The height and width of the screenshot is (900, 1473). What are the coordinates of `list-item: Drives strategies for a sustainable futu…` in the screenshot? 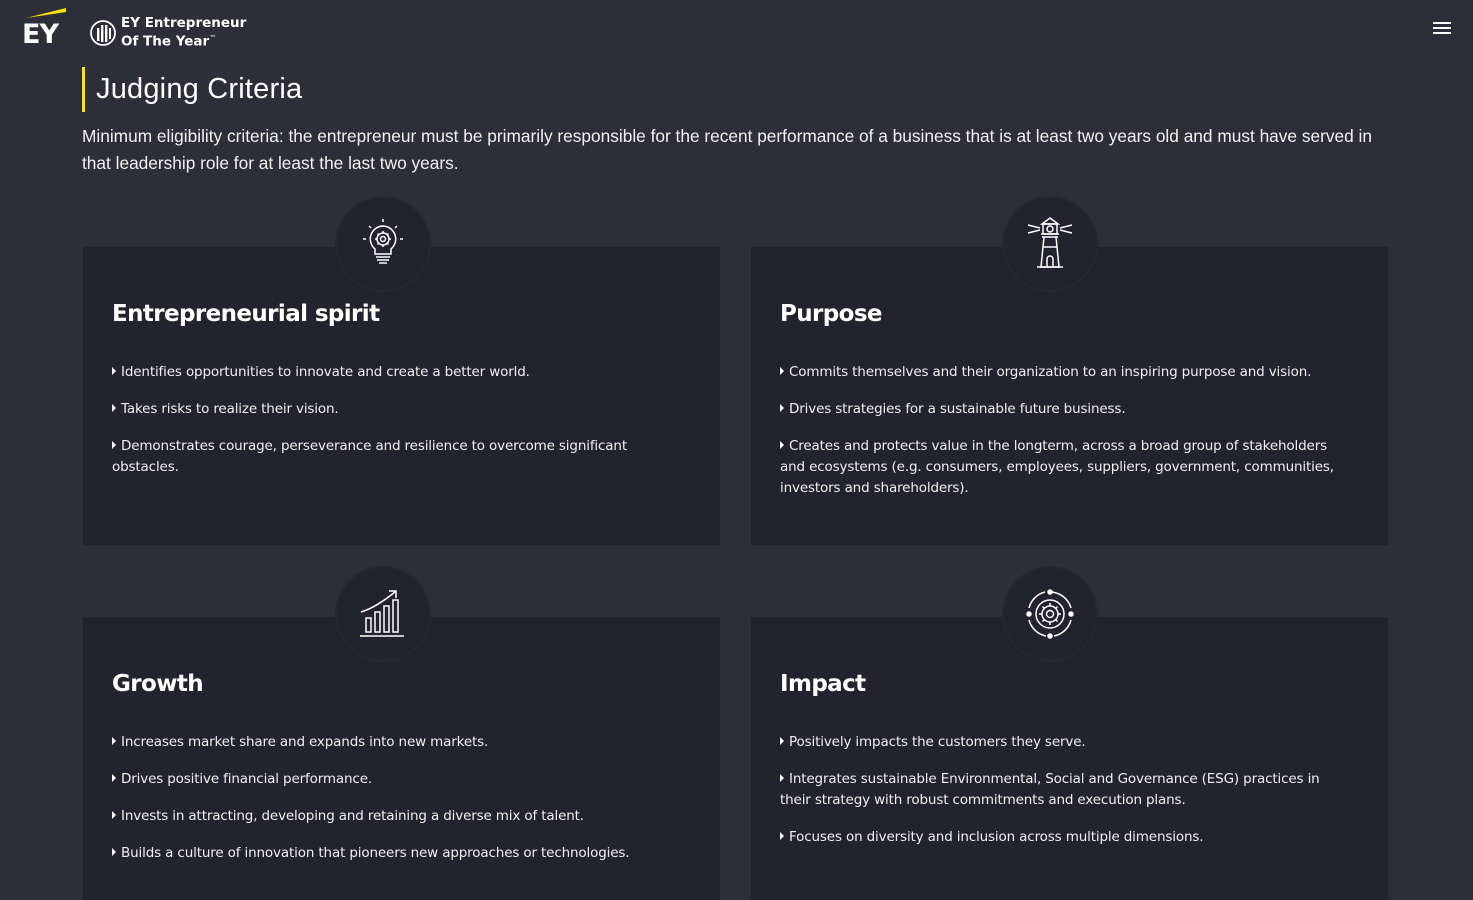 It's located at (1065, 409).